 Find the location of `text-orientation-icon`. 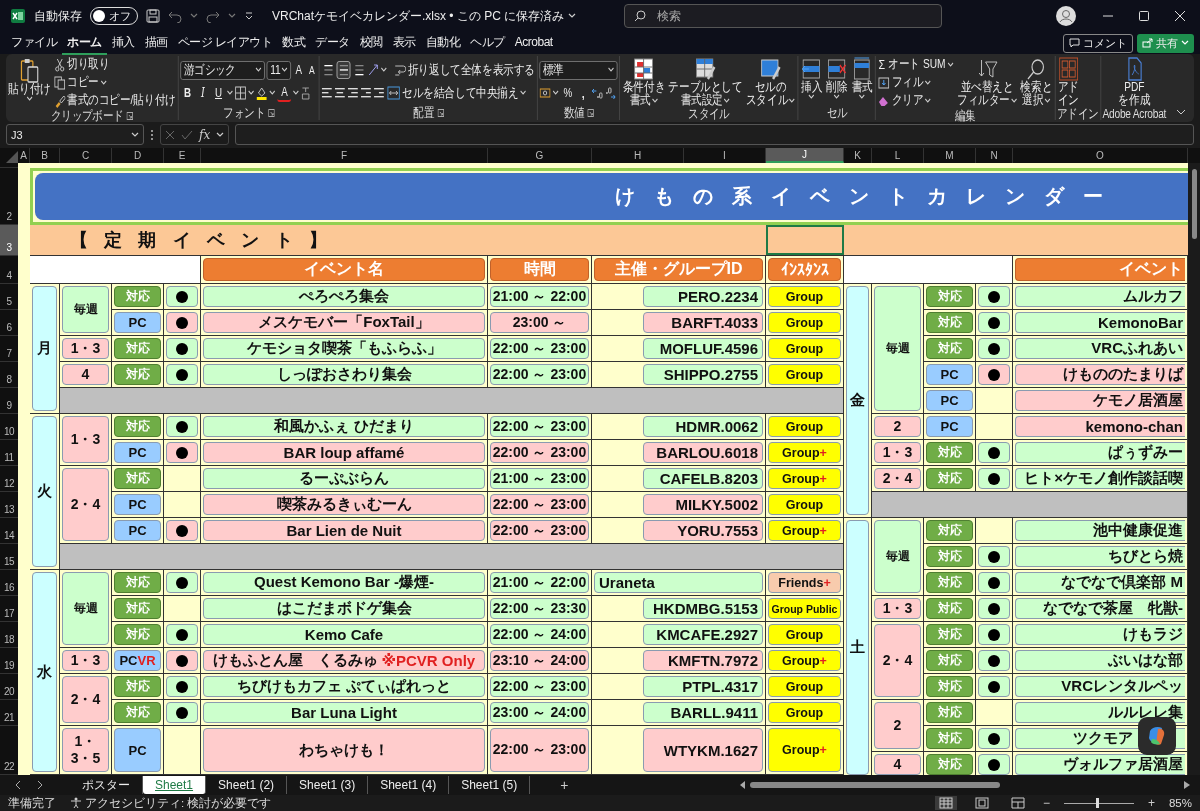

text-orientation-icon is located at coordinates (373, 70).